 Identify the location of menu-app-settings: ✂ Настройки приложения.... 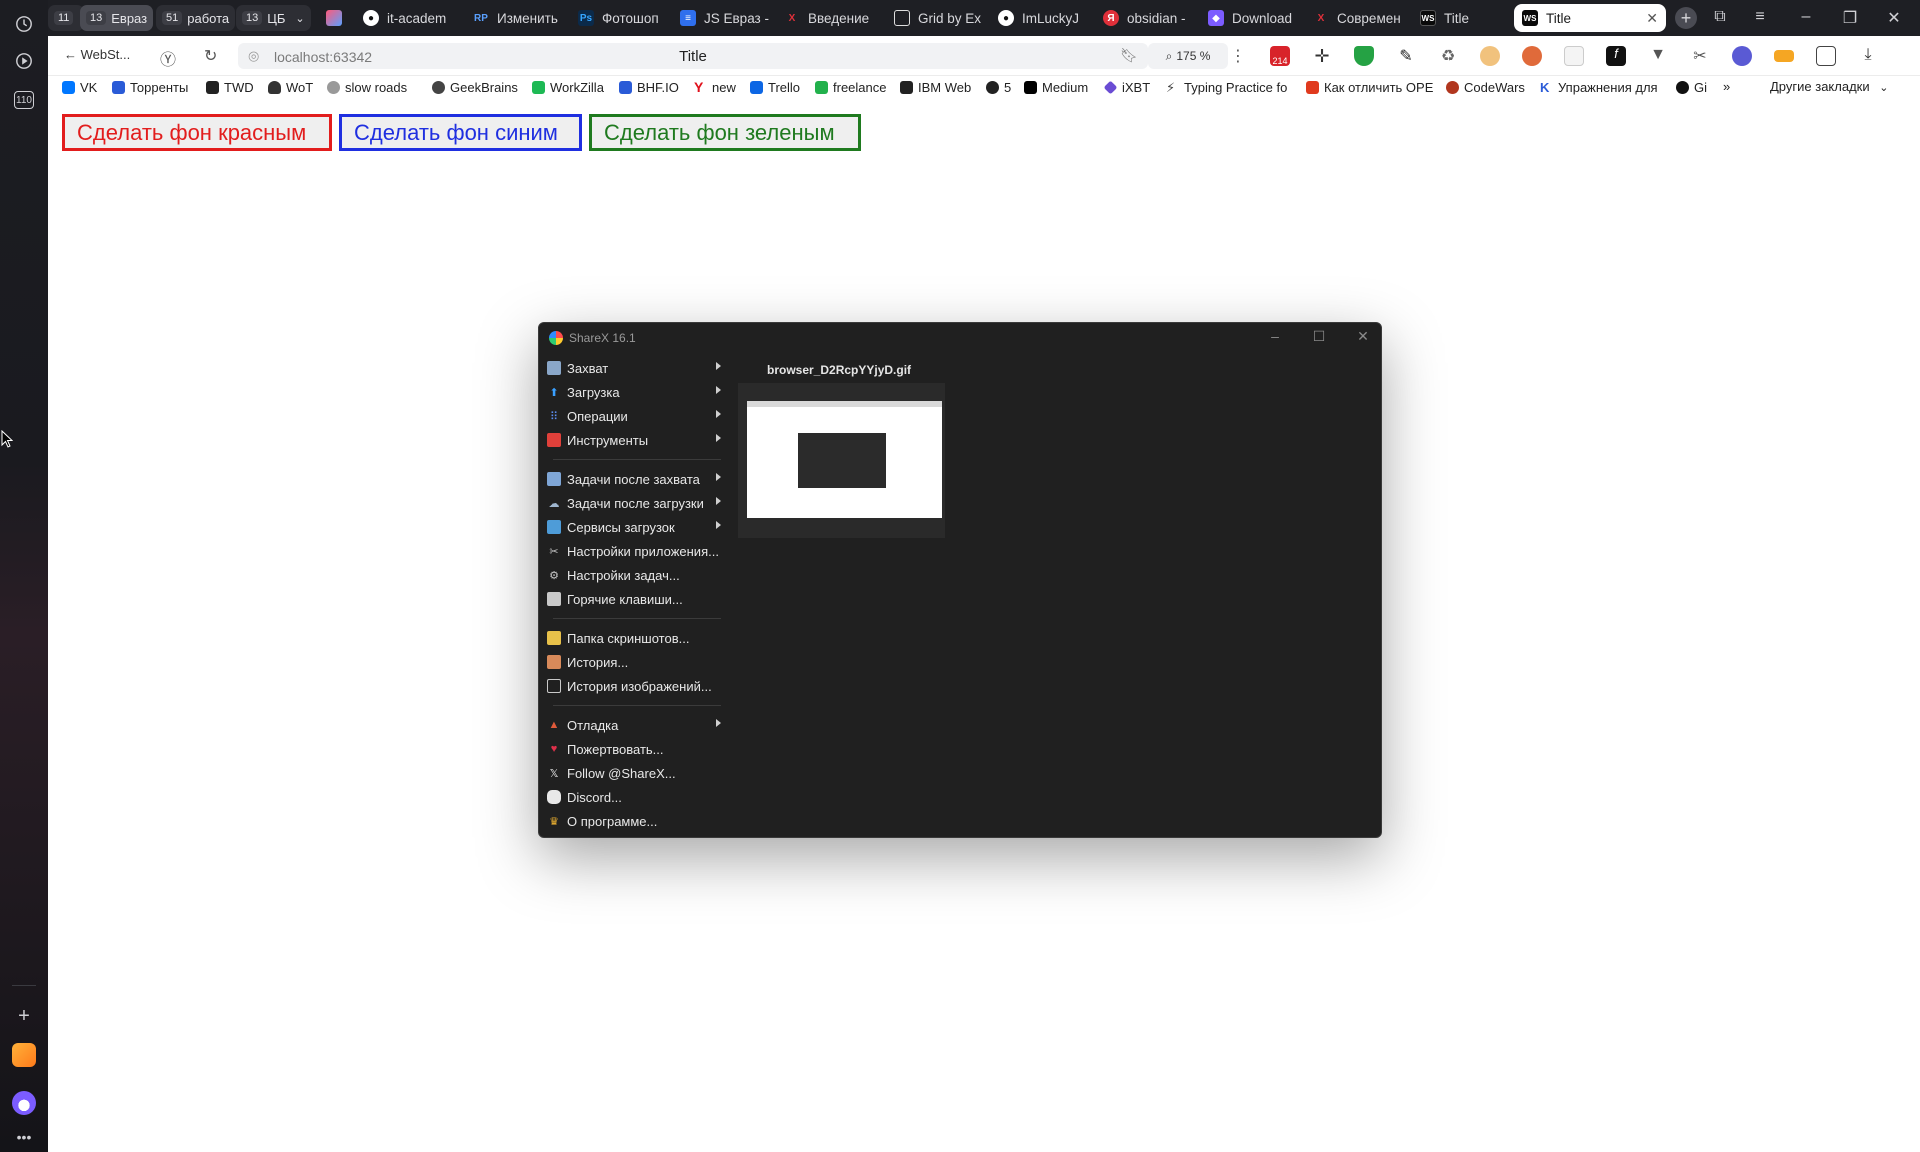
(636, 551).